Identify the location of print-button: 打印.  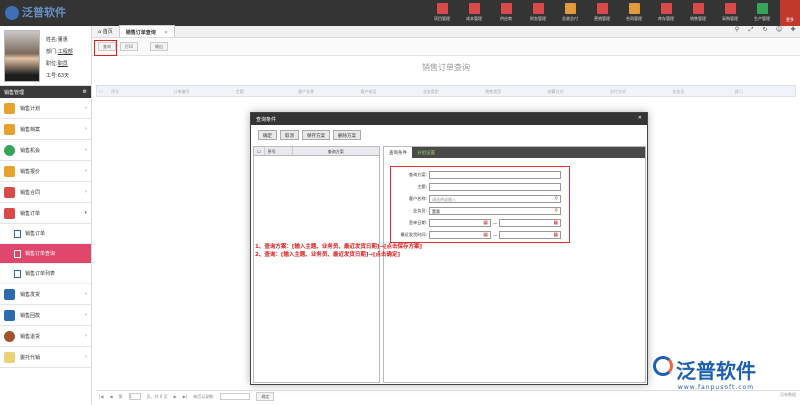
(129, 46).